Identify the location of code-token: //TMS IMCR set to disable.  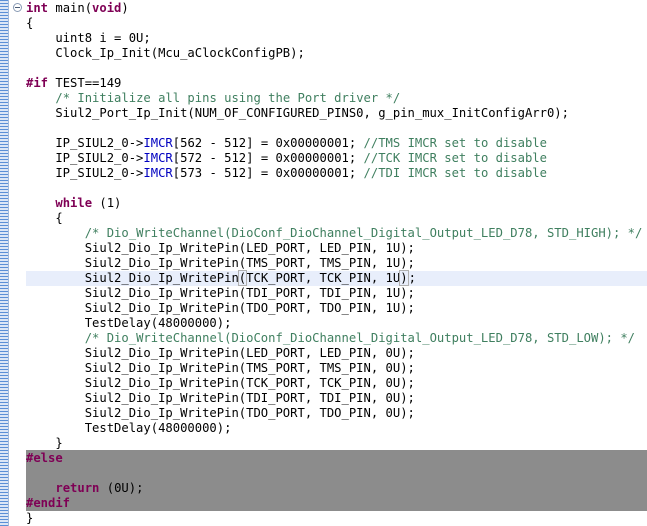
(455, 143).